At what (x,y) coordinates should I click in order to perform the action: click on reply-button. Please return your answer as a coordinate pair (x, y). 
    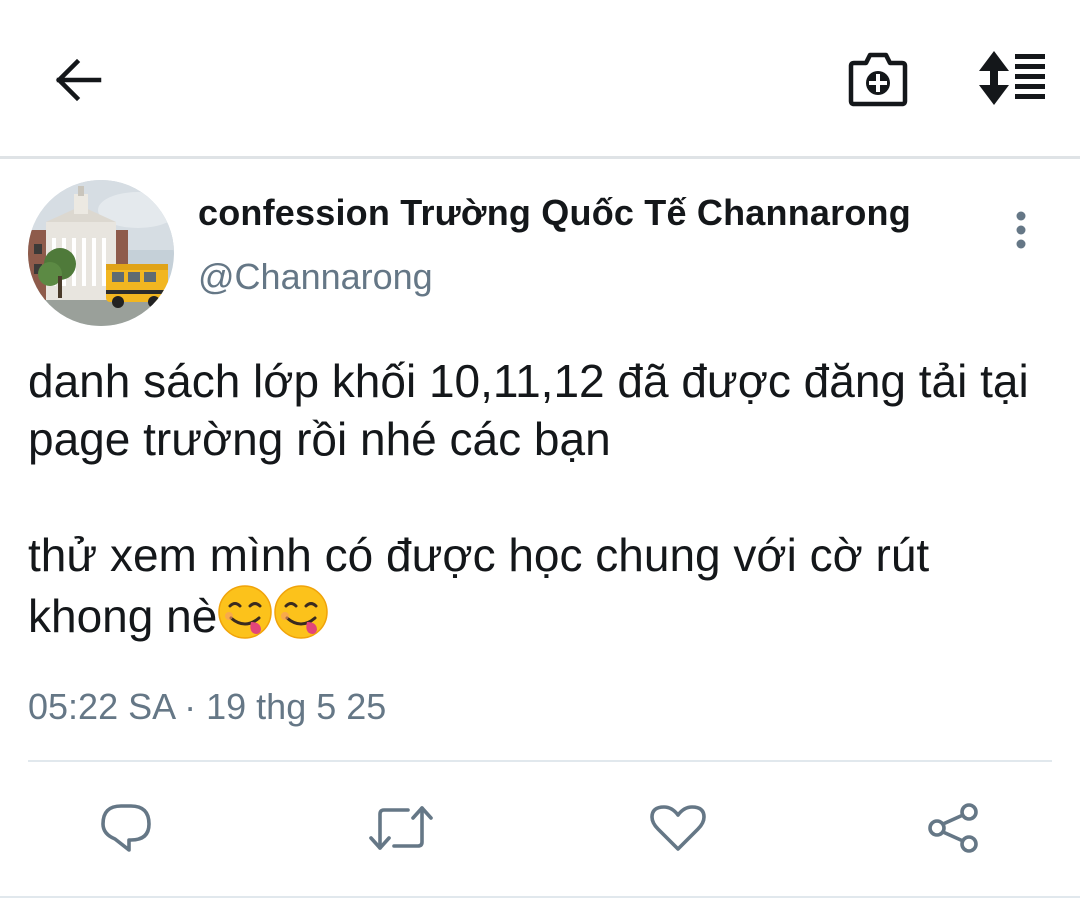
    Looking at the image, I should click on (126, 828).